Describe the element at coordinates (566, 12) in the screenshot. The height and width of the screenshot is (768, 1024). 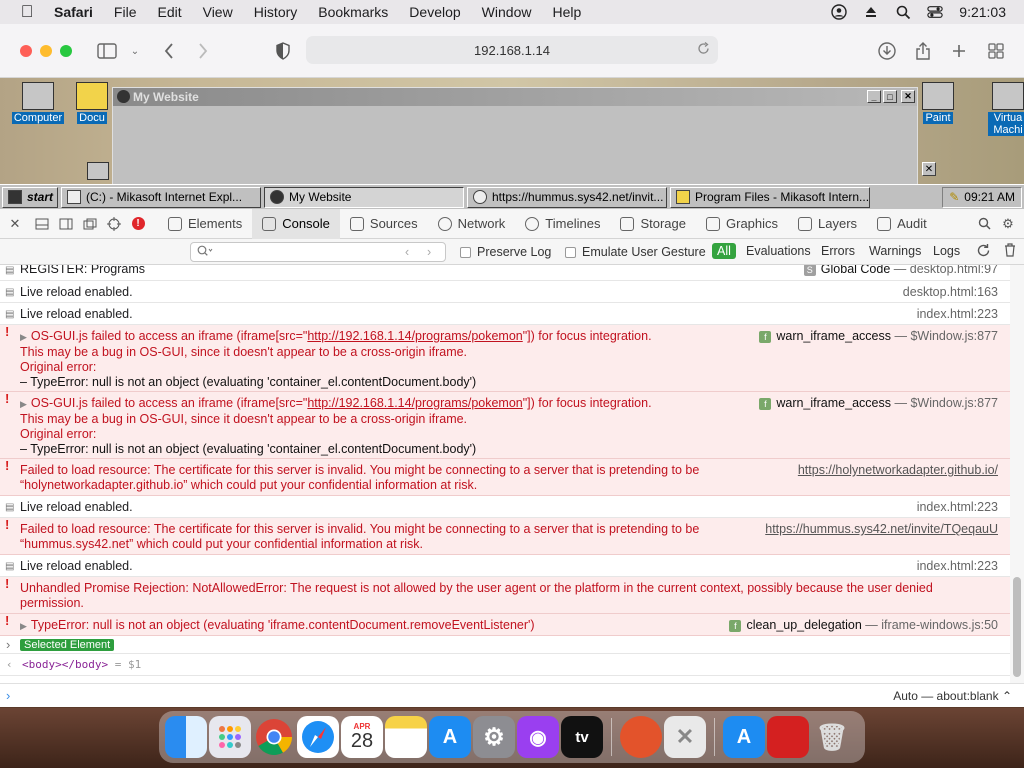
I see `menu-help: Help` at that location.